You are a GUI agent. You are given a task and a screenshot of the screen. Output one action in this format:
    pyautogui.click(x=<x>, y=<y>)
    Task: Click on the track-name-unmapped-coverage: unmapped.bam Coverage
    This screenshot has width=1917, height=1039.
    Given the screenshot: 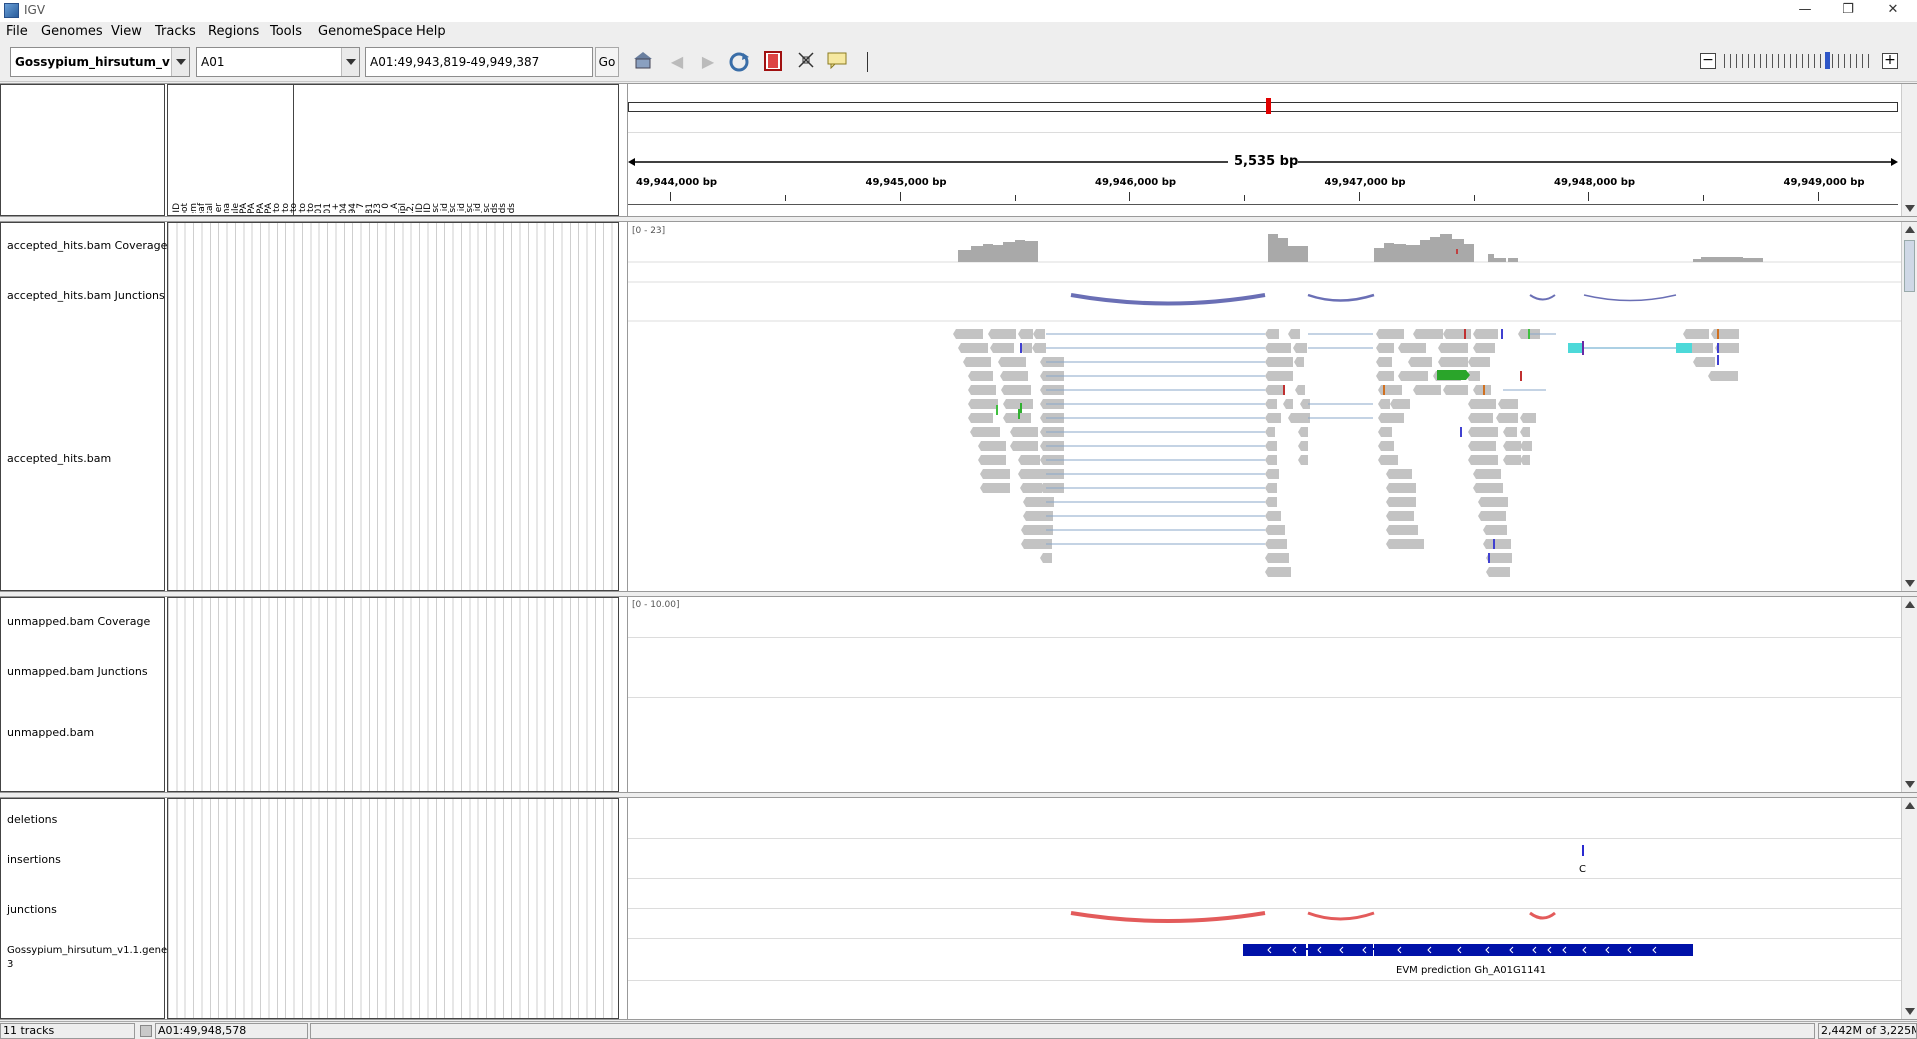 What is the action you would take?
    pyautogui.click(x=78, y=621)
    